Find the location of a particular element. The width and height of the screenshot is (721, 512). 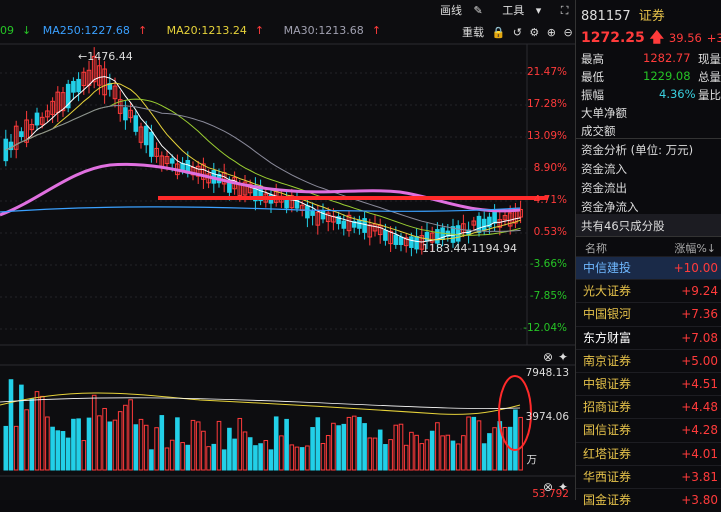

stock-name: 东方财富 is located at coordinates (607, 337).